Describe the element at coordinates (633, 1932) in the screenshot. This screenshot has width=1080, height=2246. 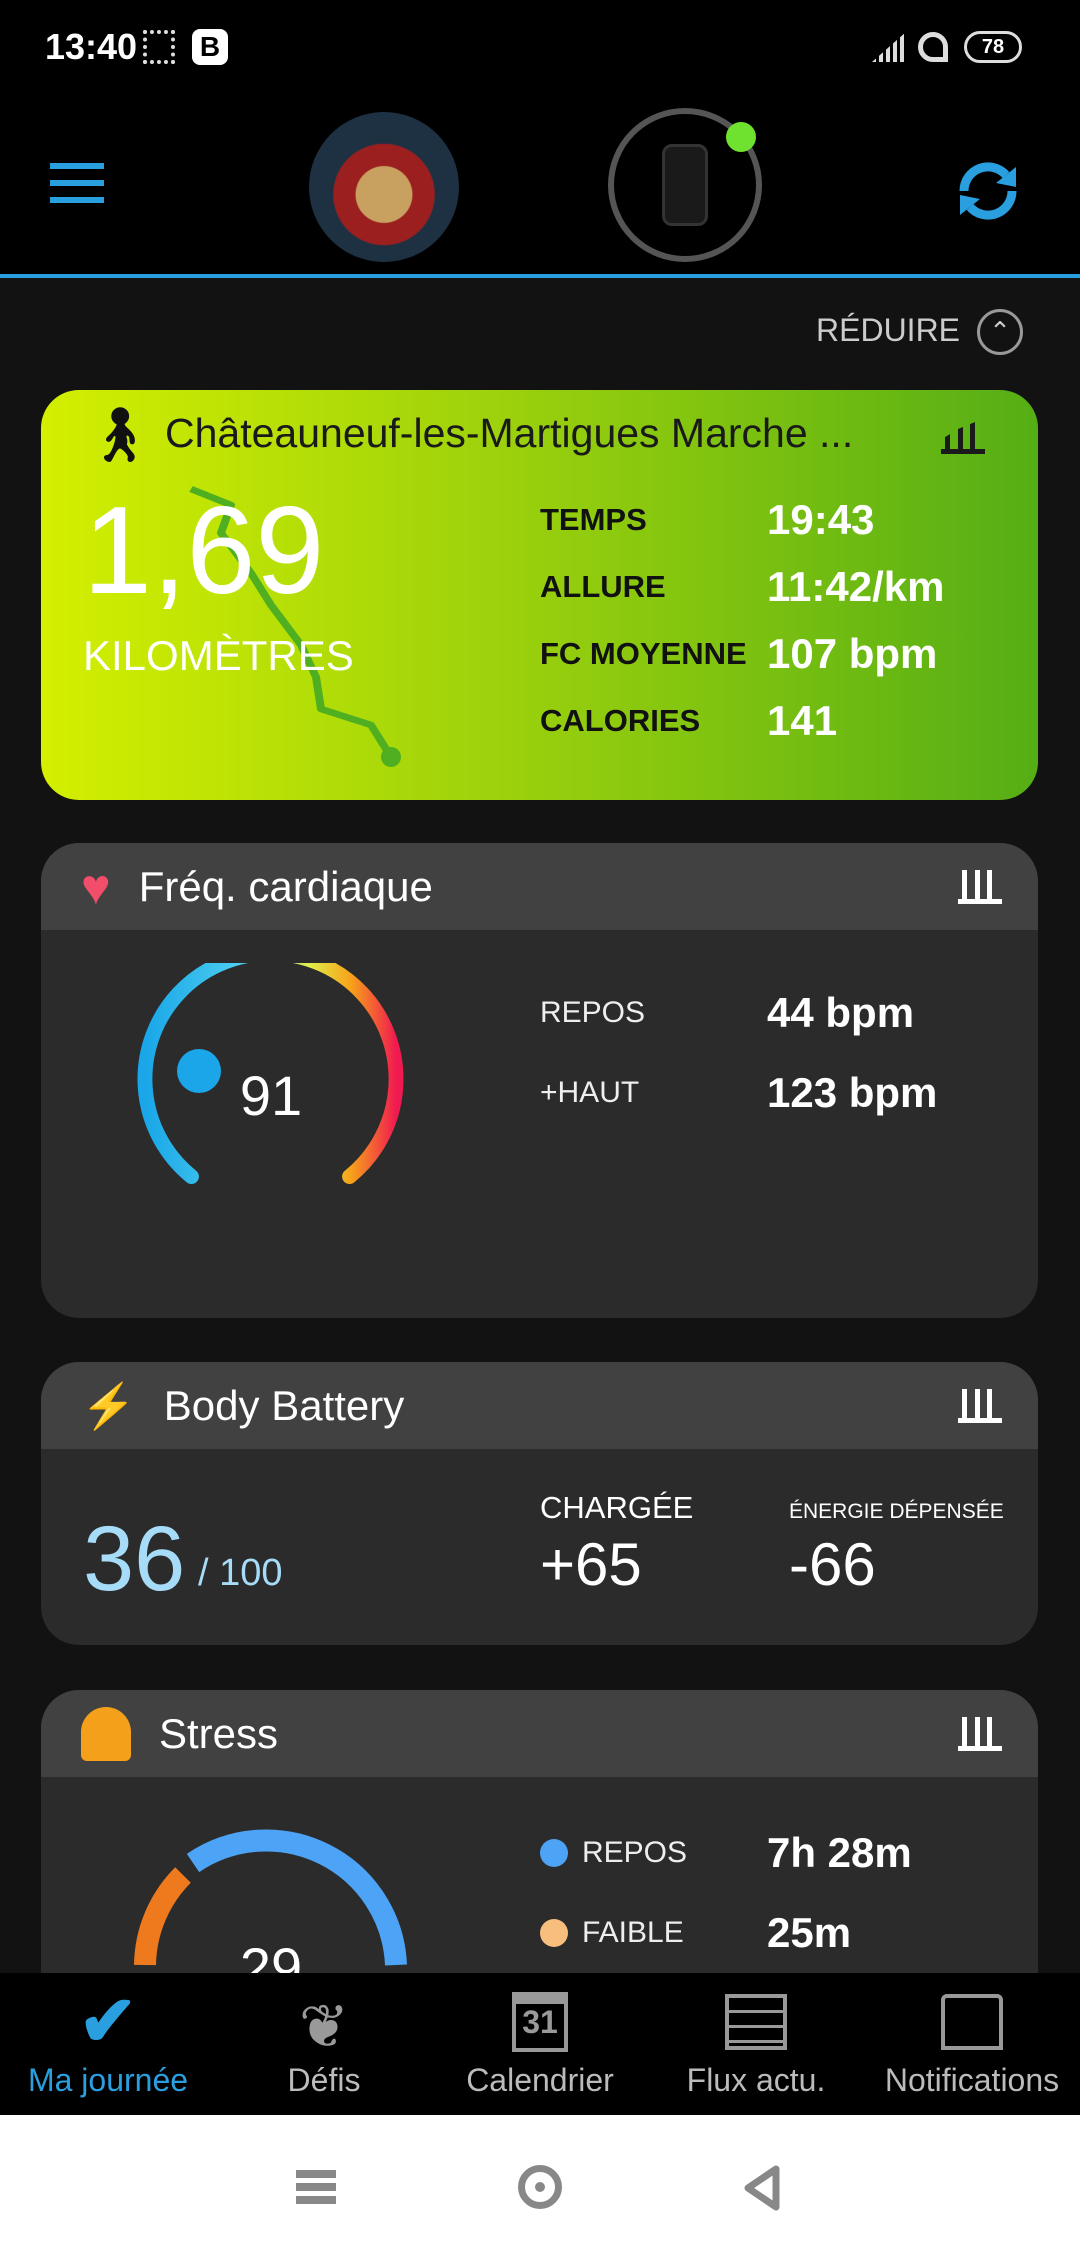
I see `stat-label: FAIBLE` at that location.